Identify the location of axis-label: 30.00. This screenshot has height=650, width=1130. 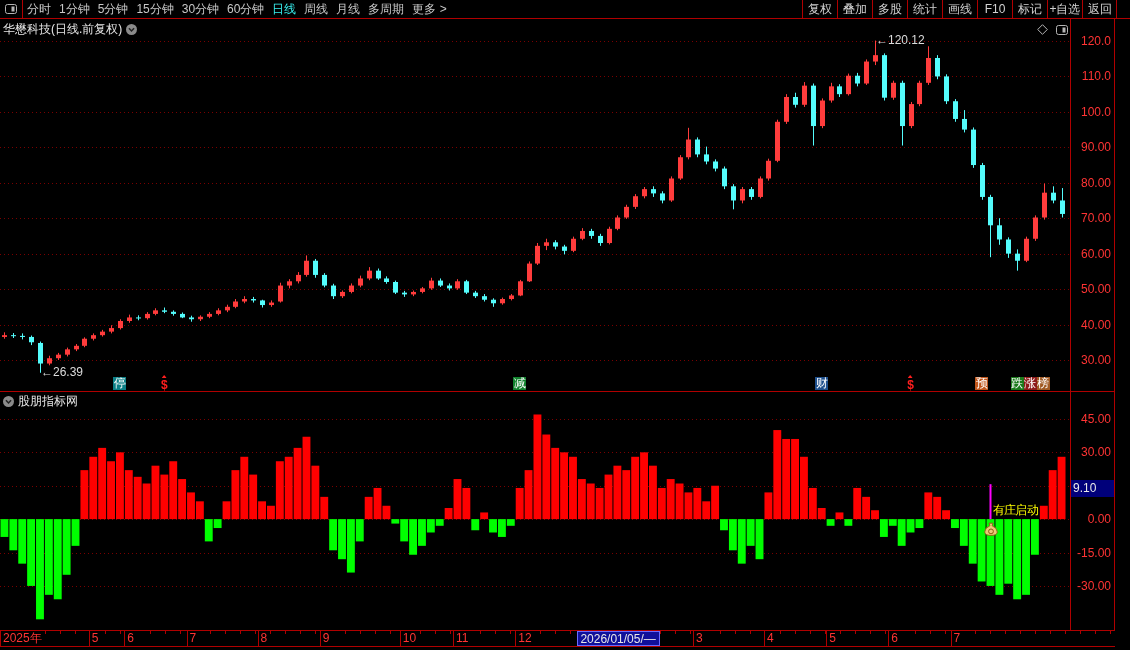
(1095, 360).